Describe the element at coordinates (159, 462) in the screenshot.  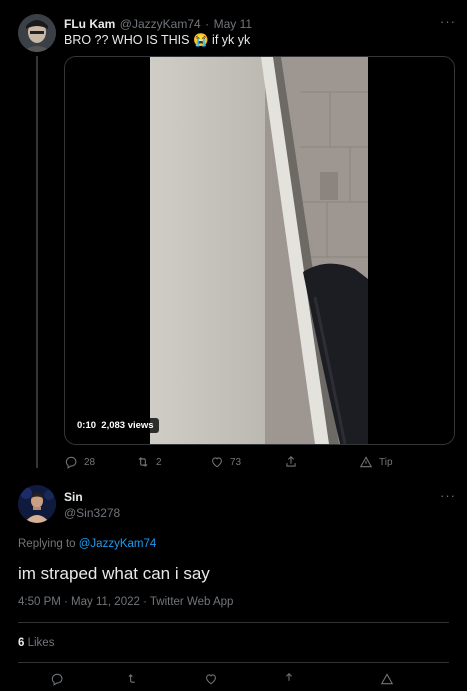
I see `retweet-count: 2` at that location.